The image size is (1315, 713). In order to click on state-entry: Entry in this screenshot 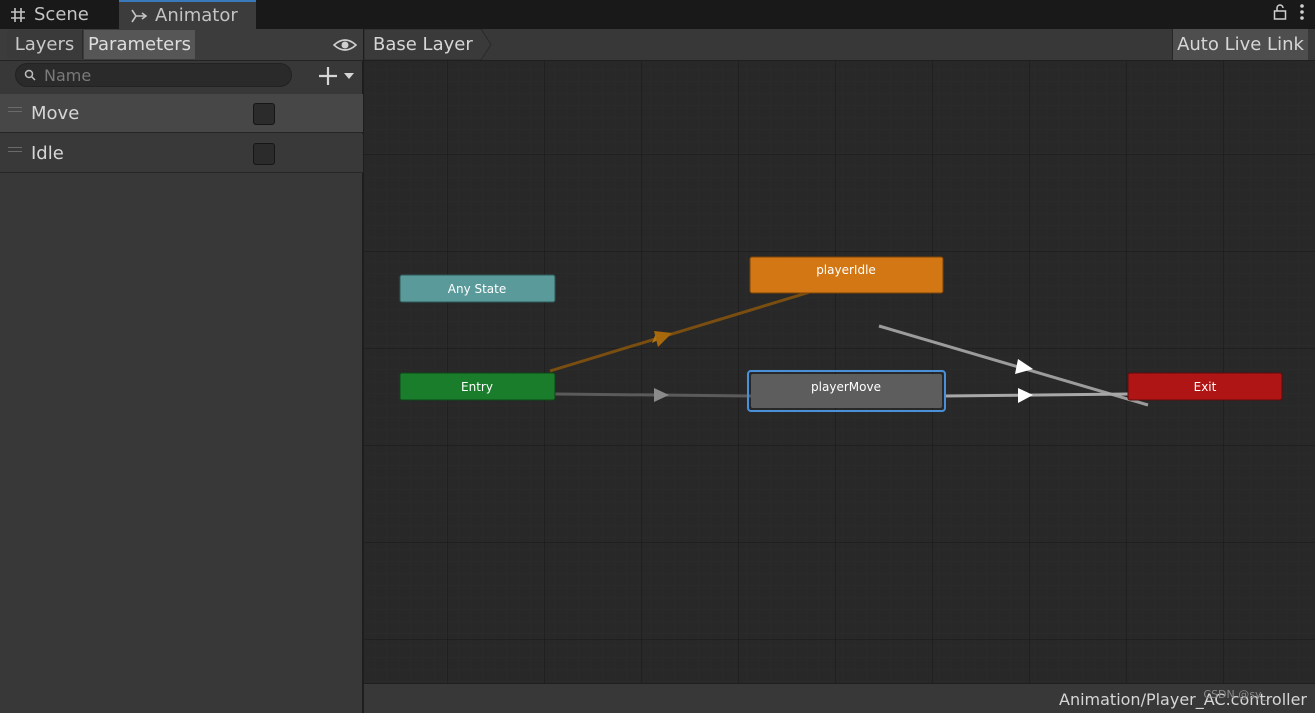, I will do `click(477, 386)`.